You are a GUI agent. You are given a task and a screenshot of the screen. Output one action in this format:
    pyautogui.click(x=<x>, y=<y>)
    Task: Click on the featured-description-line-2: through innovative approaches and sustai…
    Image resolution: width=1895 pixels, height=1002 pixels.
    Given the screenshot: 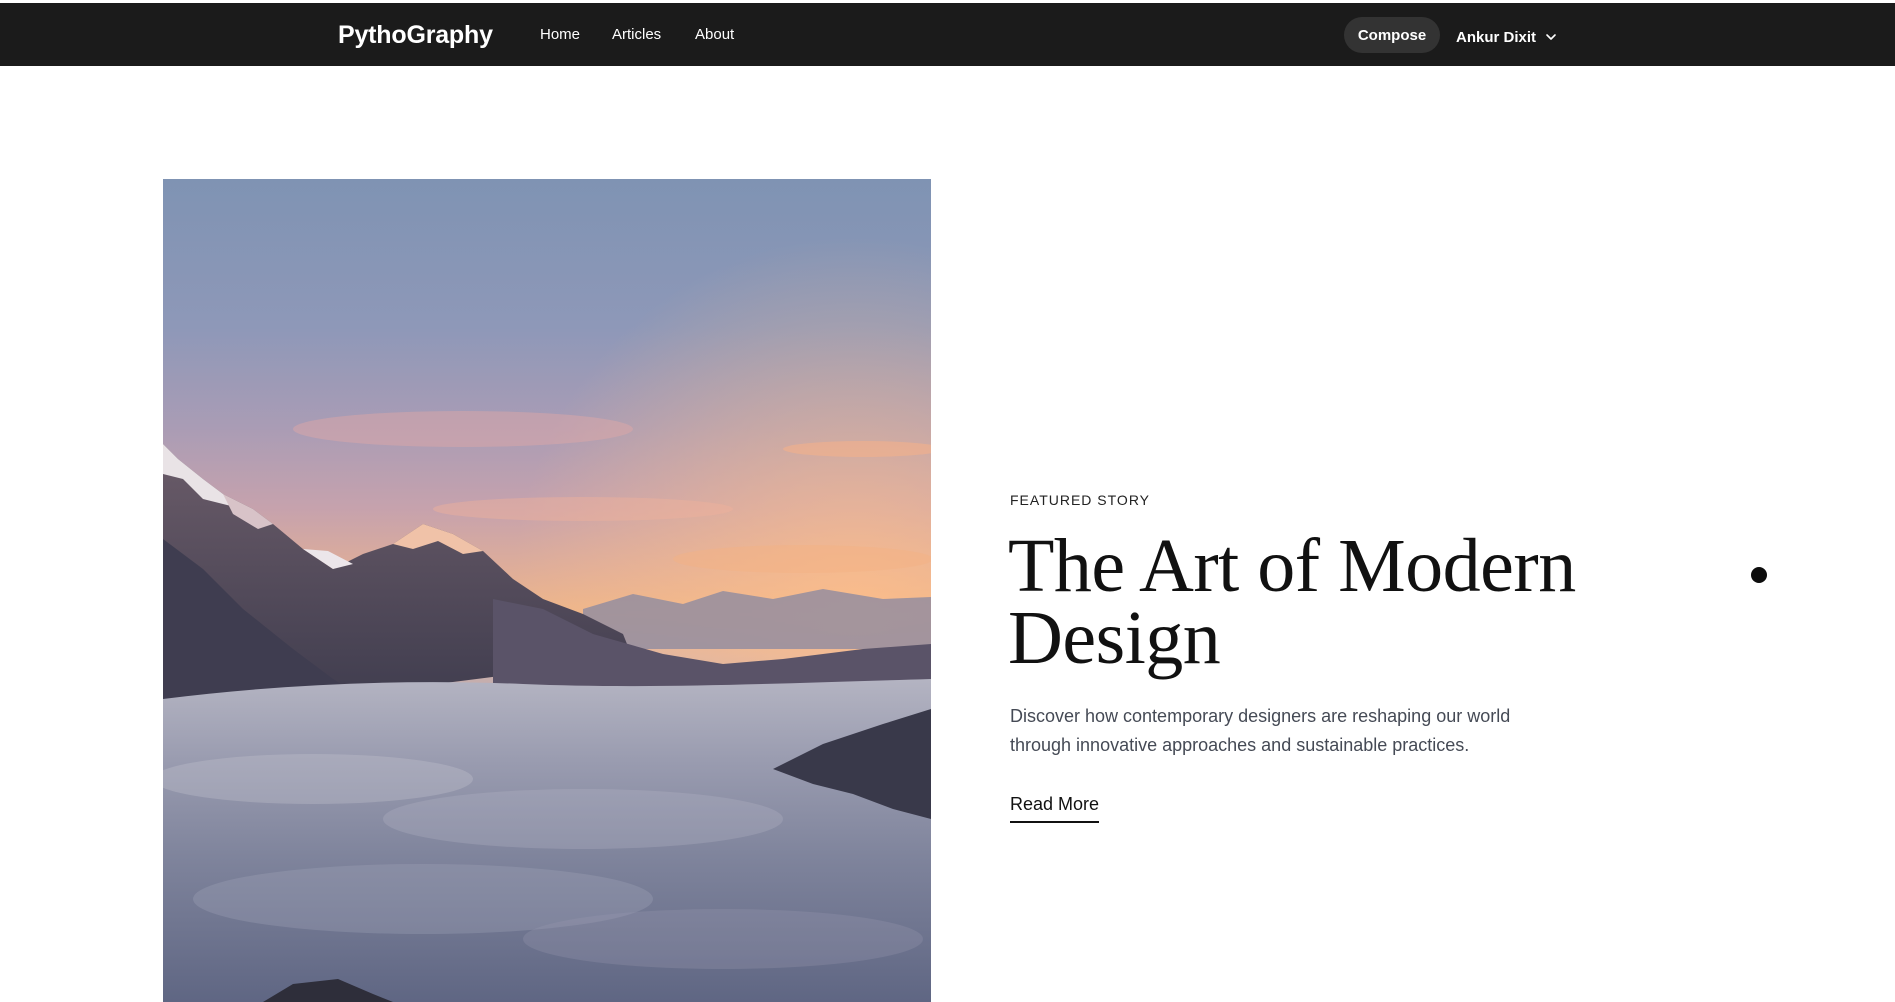 What is the action you would take?
    pyautogui.click(x=1240, y=745)
    